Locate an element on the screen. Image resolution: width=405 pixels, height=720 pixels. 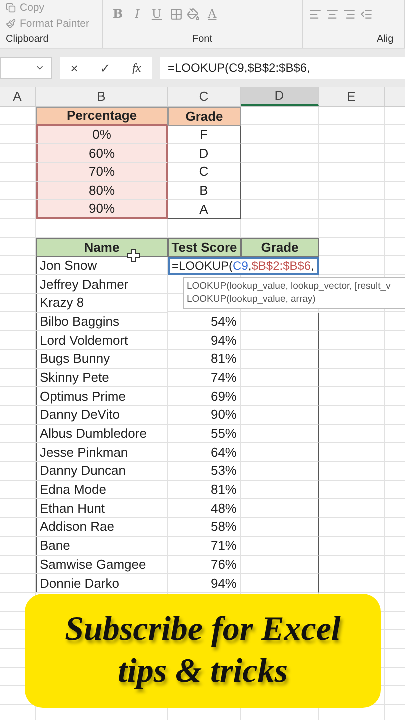
borders-icon is located at coordinates (177, 14).